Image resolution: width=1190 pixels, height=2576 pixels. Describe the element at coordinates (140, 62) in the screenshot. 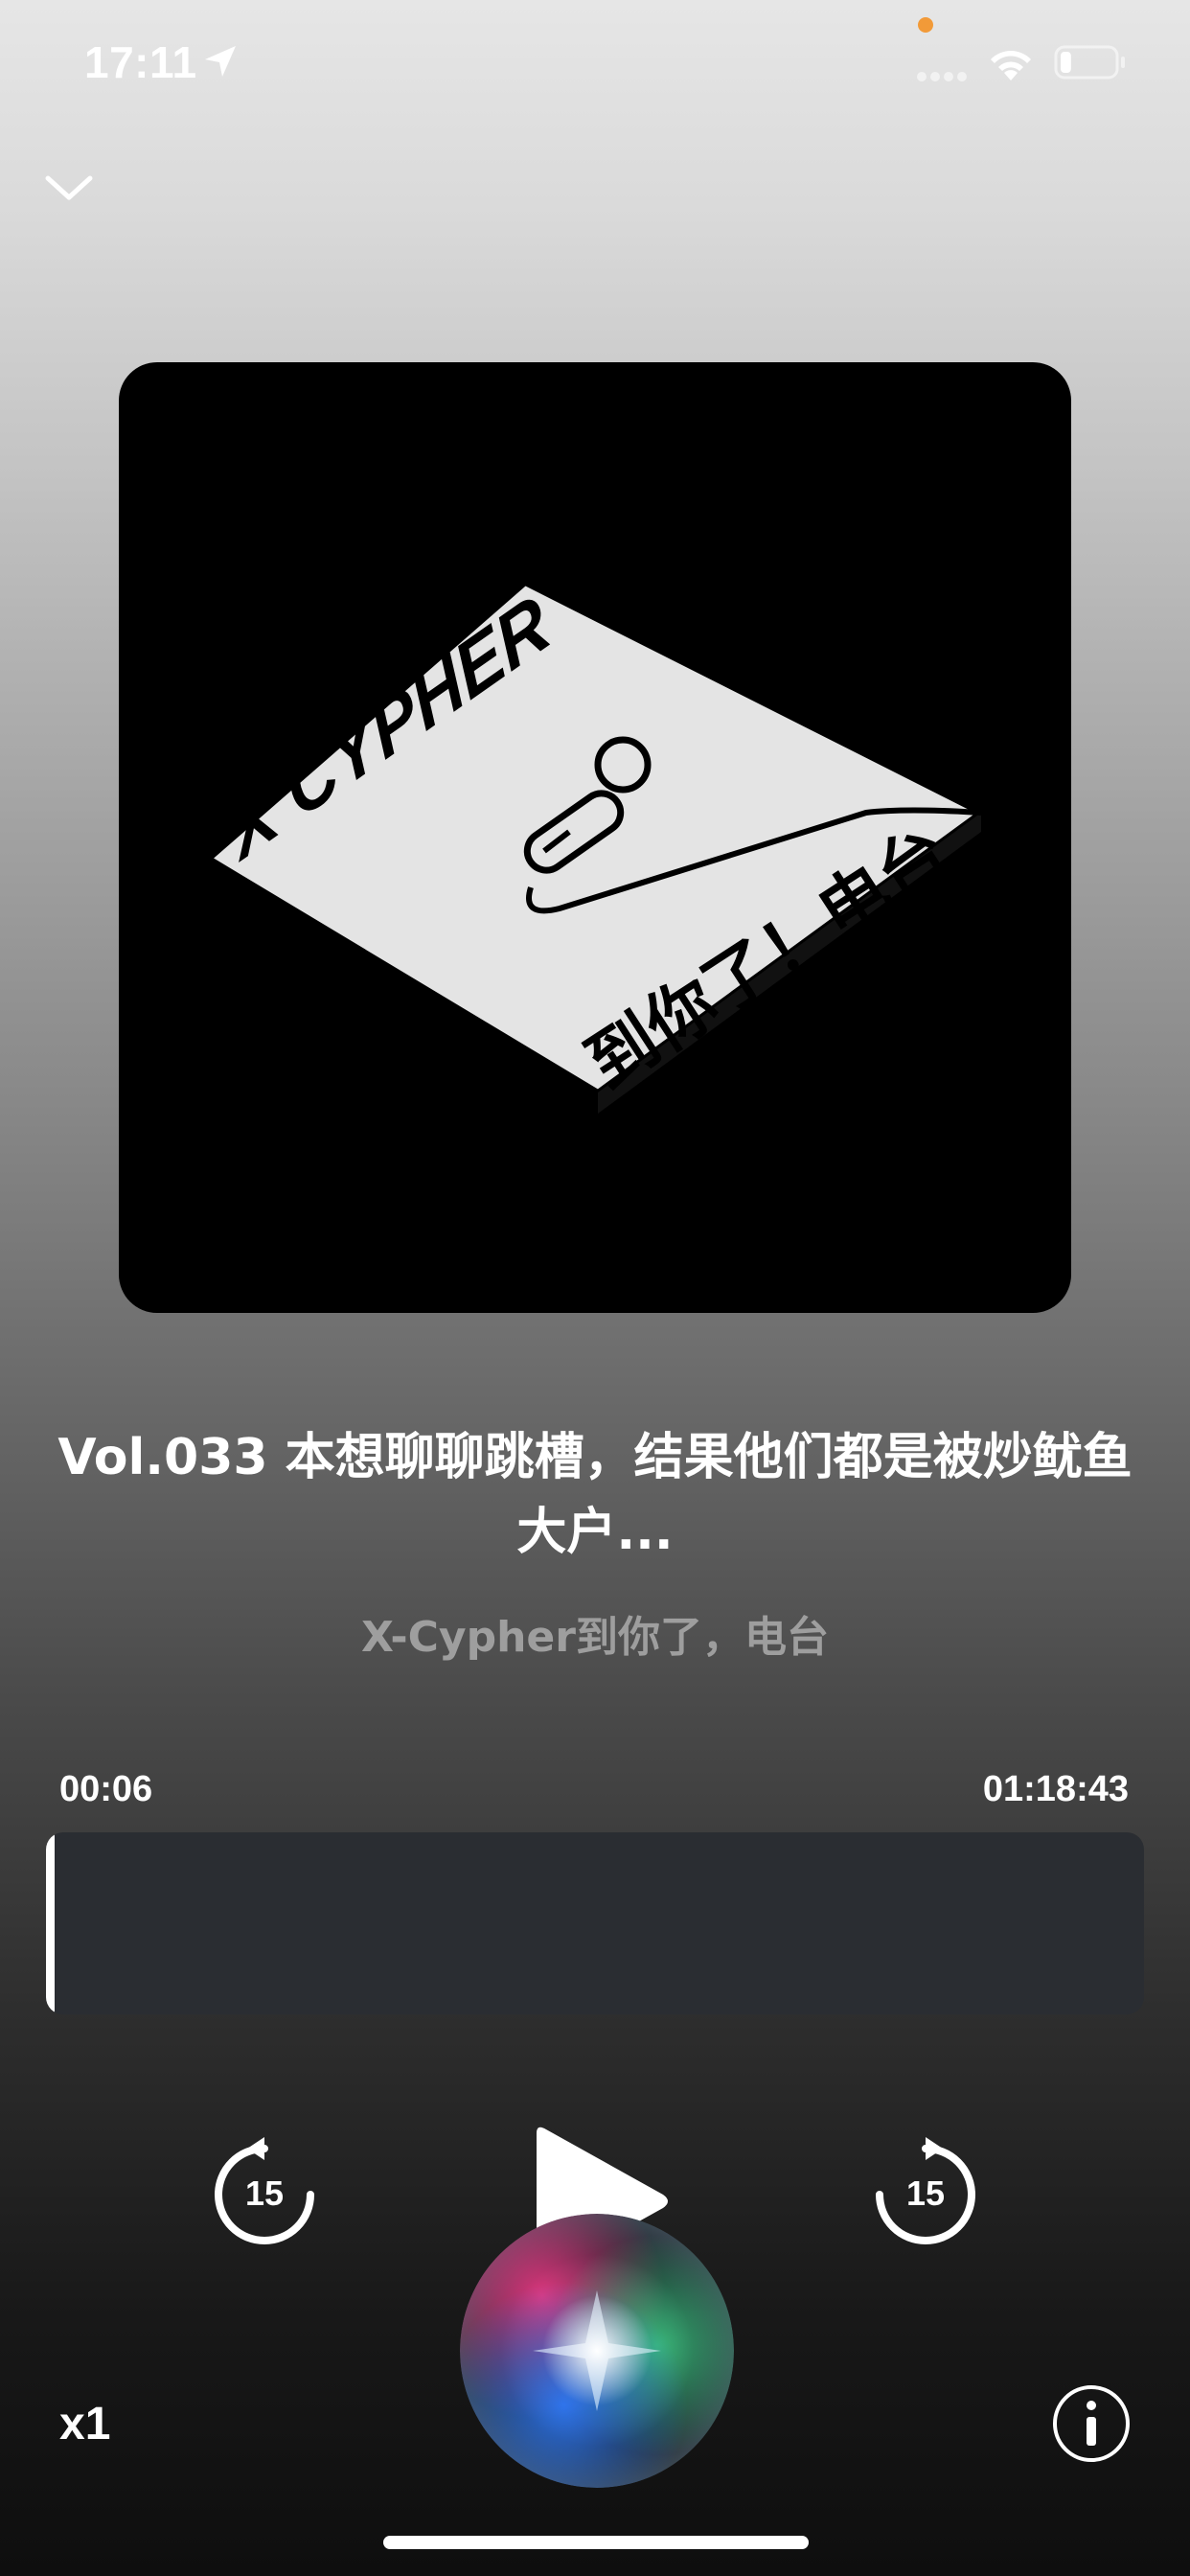

I see `status-time: 17:11` at that location.